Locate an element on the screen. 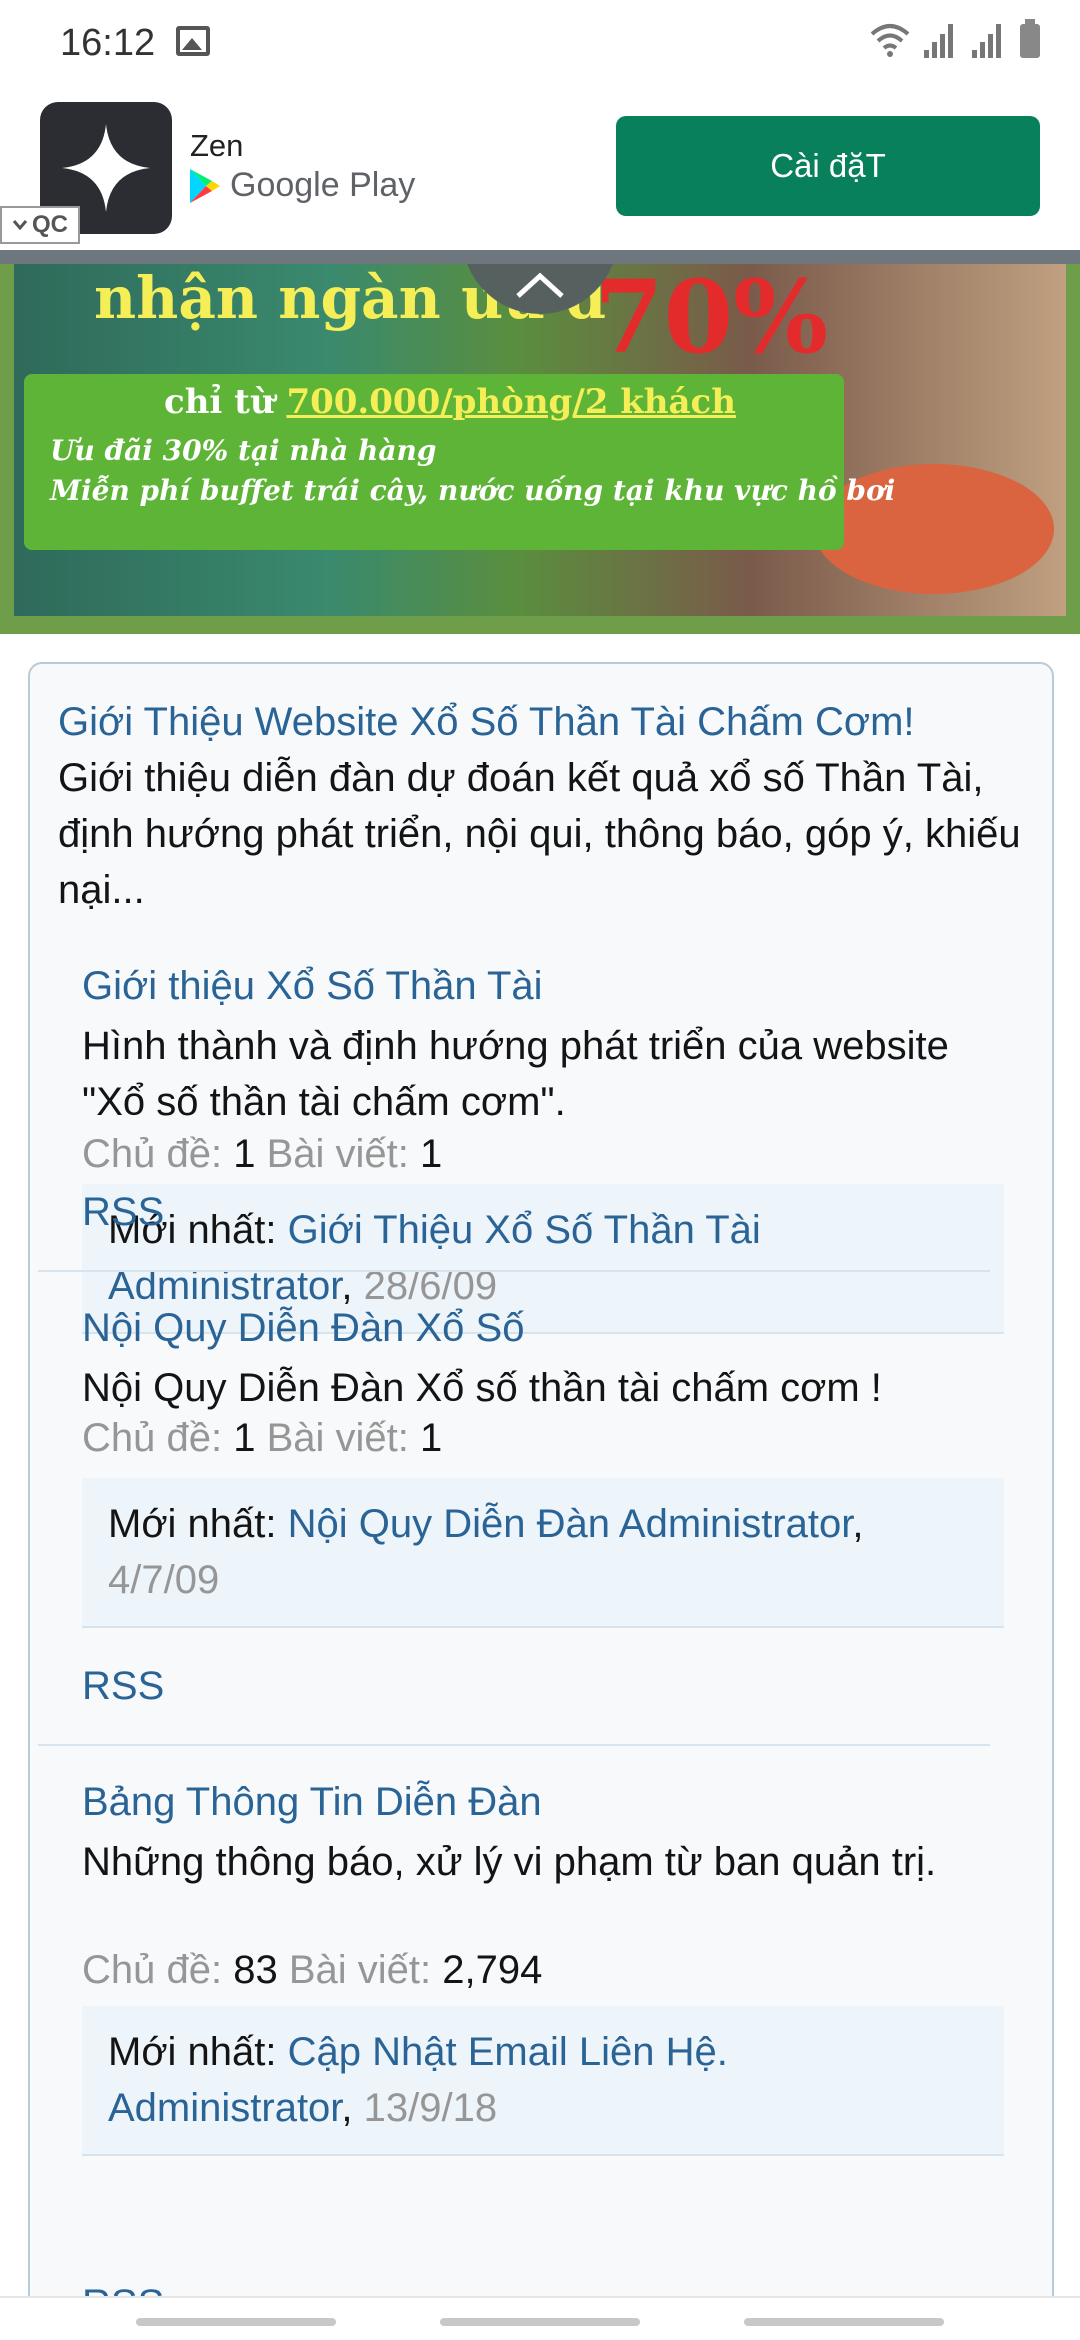 Image resolution: width=1080 pixels, height=2340 pixels. chevron-up-icon is located at coordinates (540, 285).